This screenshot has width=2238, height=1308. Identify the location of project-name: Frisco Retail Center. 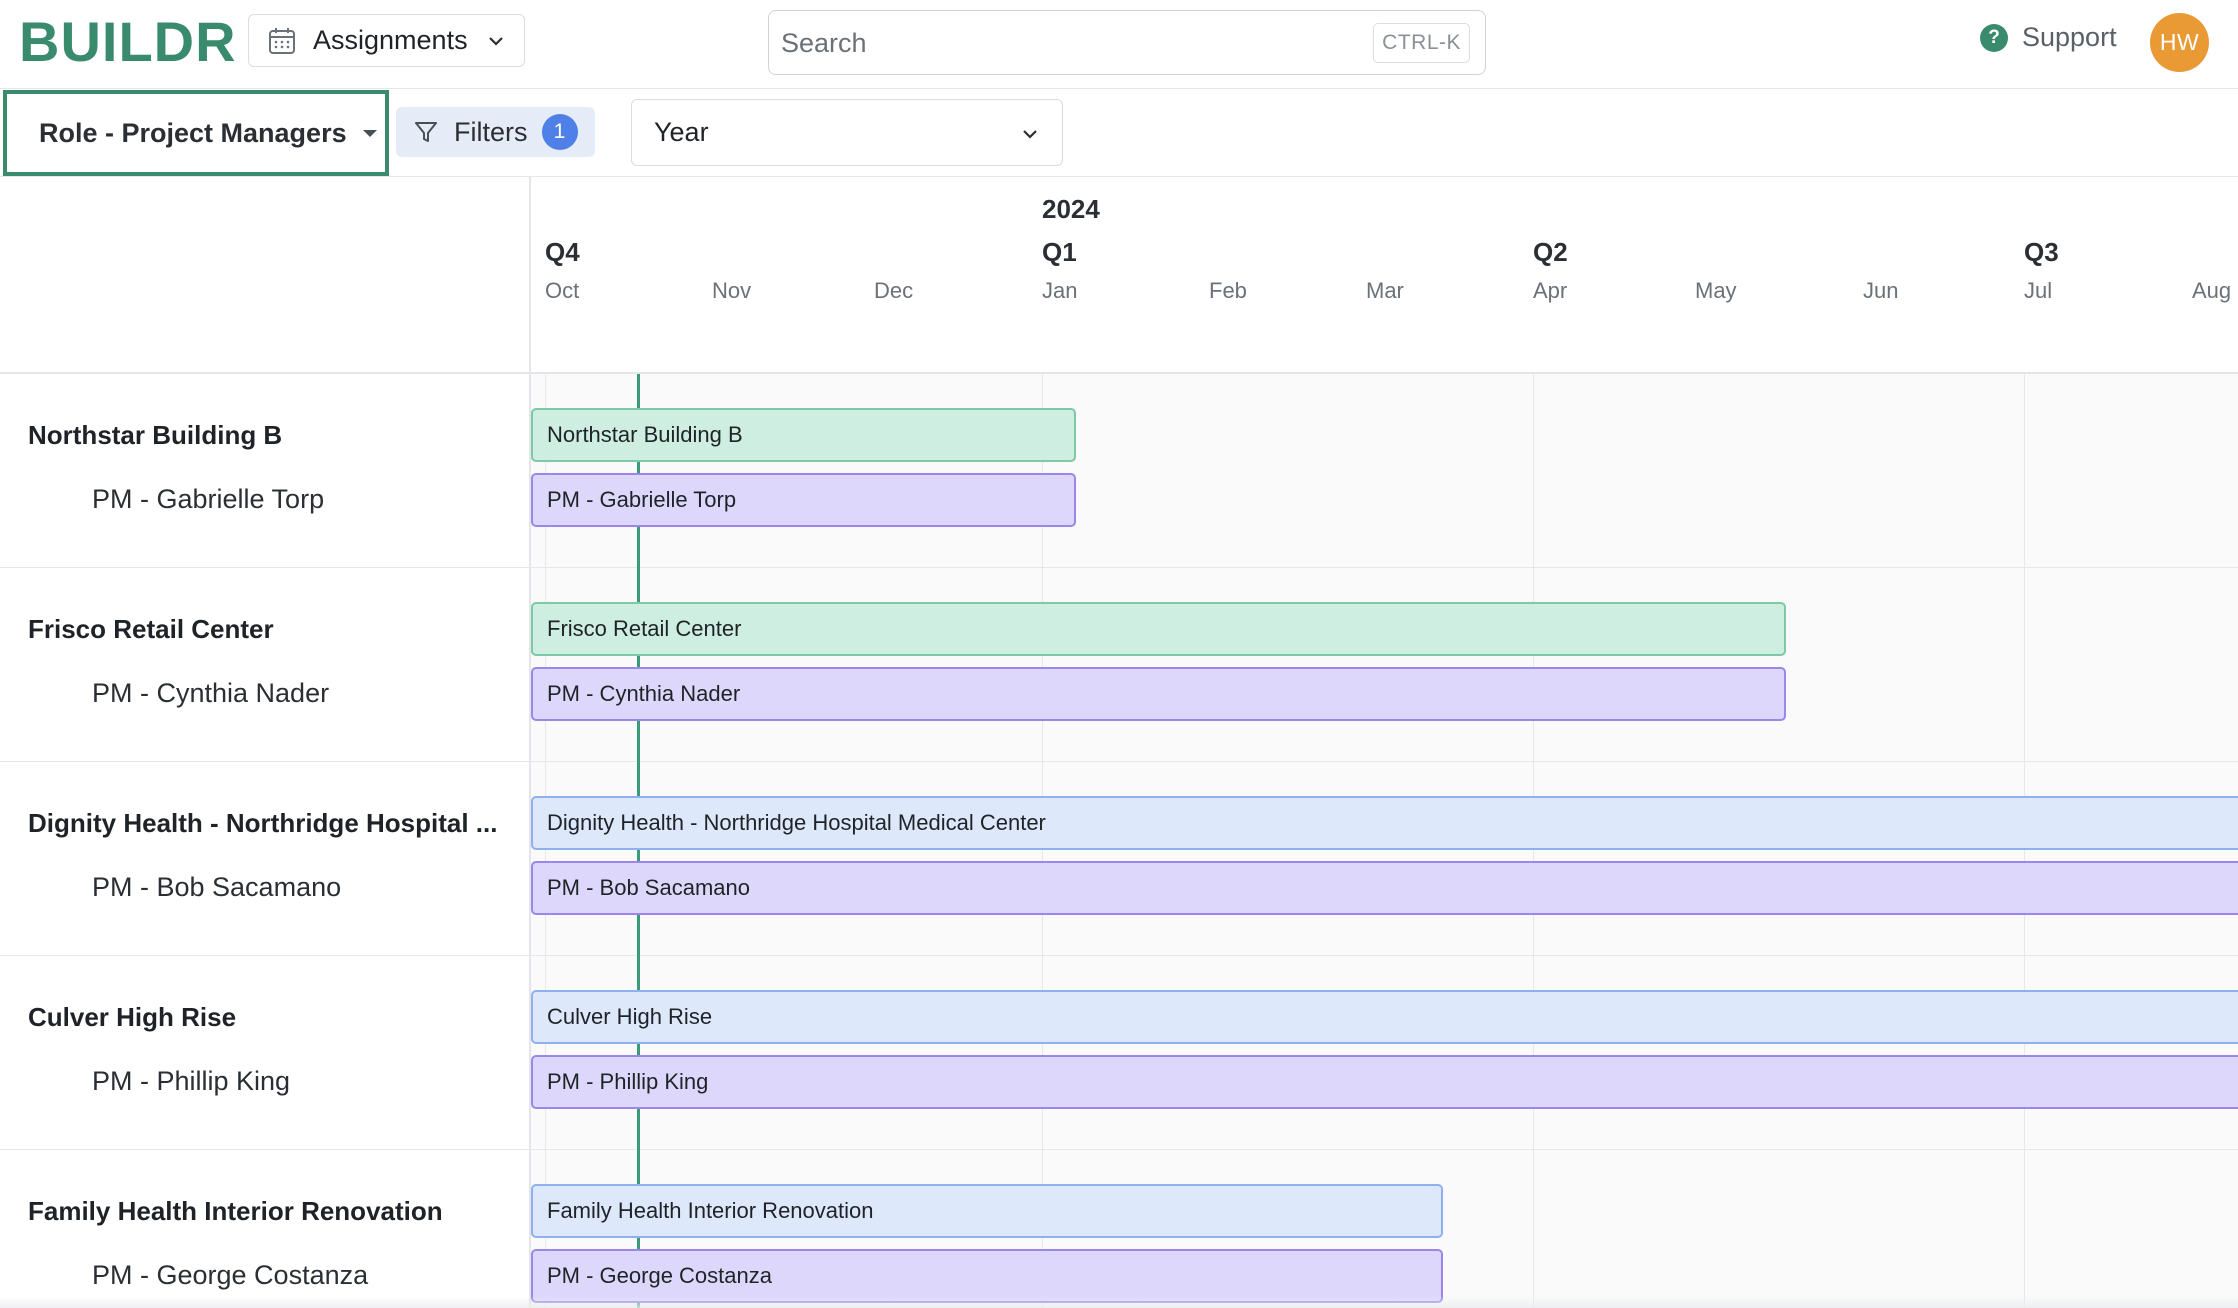
(151, 629).